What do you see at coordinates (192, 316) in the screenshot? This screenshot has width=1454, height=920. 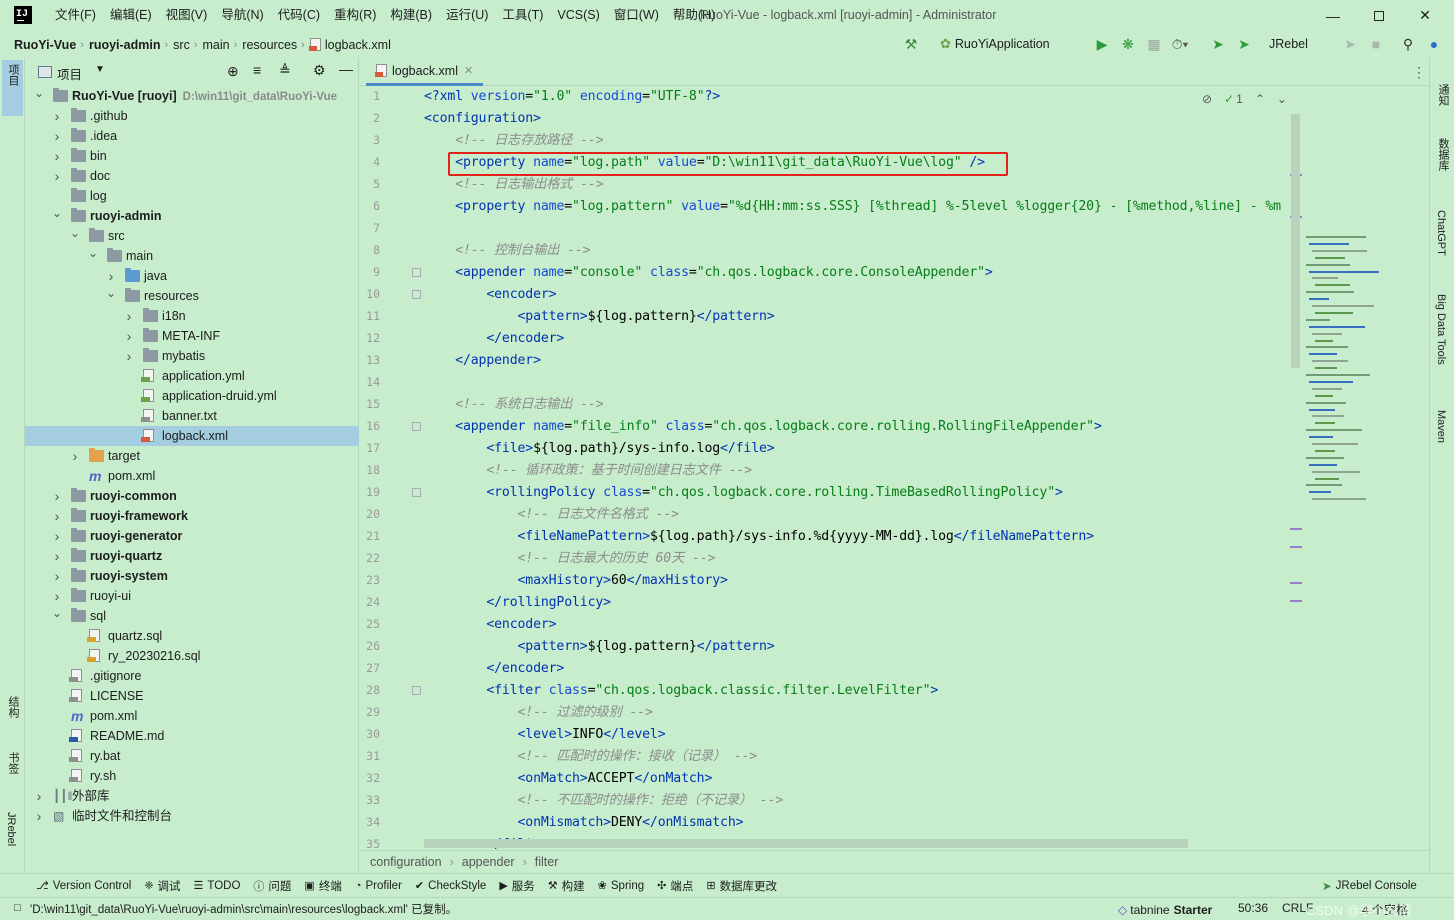 I see `tree-item: › i18n` at bounding box center [192, 316].